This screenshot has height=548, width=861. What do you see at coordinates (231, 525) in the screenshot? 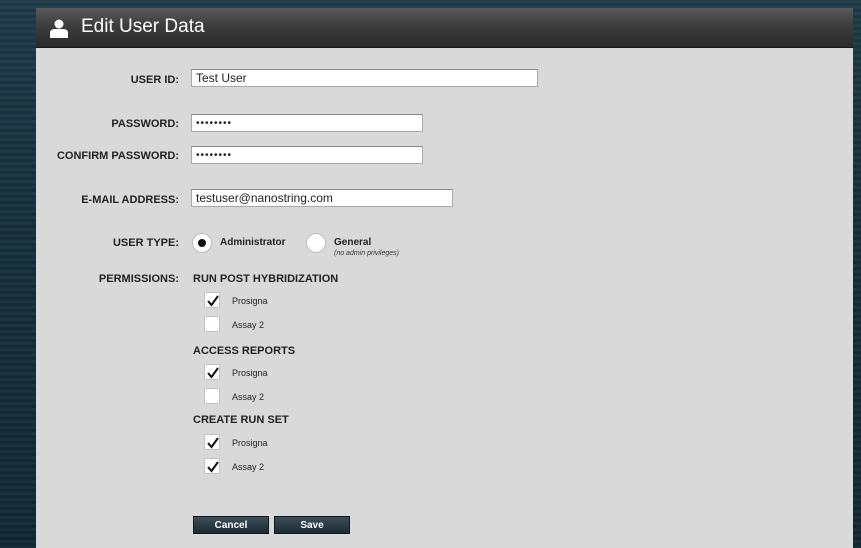
I see `cancel-button: Cancel` at bounding box center [231, 525].